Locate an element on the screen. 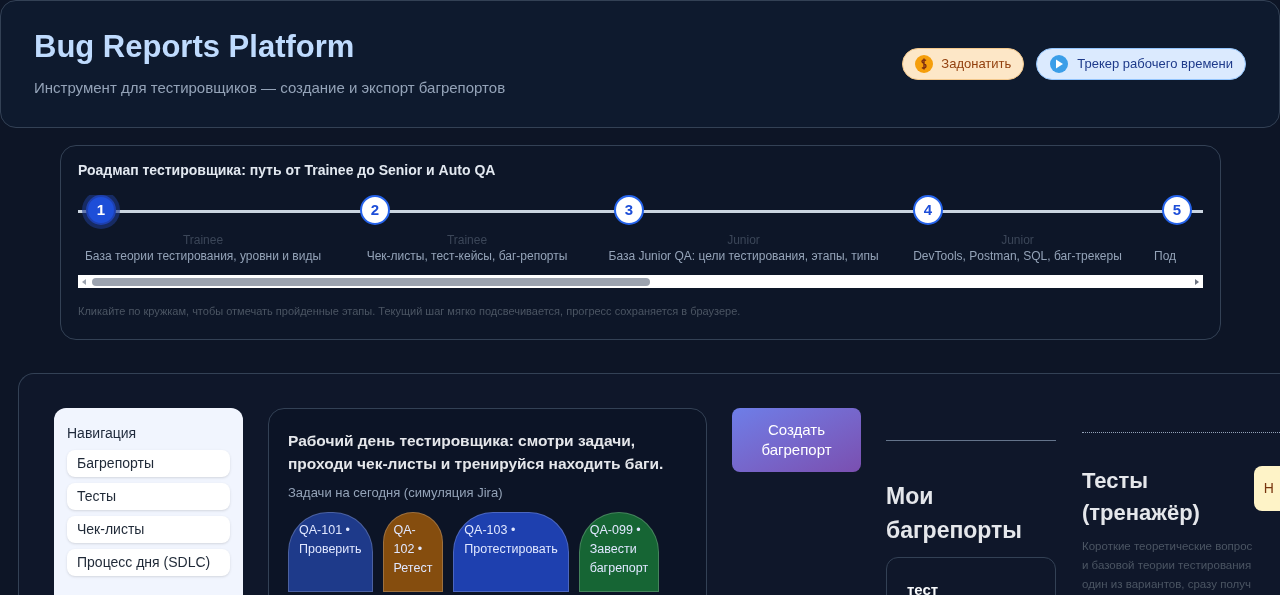 The image size is (1280, 595). task-text: Завести is located at coordinates (613, 549).